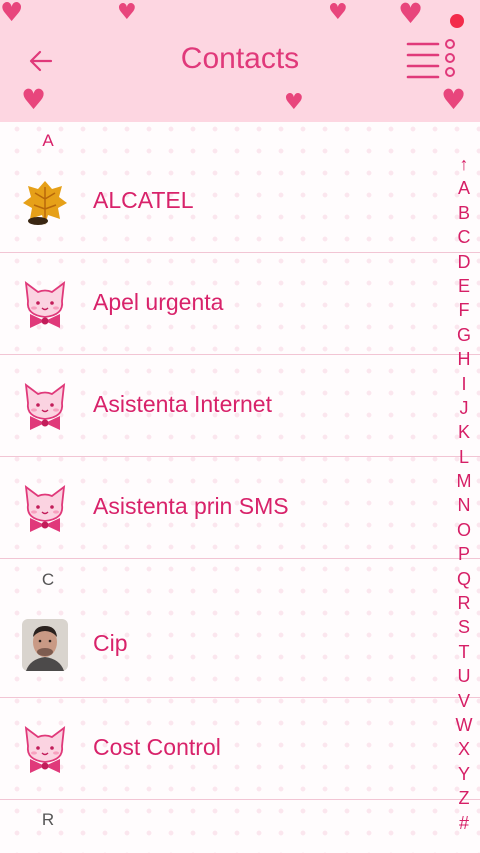 This screenshot has width=480, height=853. What do you see at coordinates (464, 384) in the screenshot?
I see `index-letter-i: I` at bounding box center [464, 384].